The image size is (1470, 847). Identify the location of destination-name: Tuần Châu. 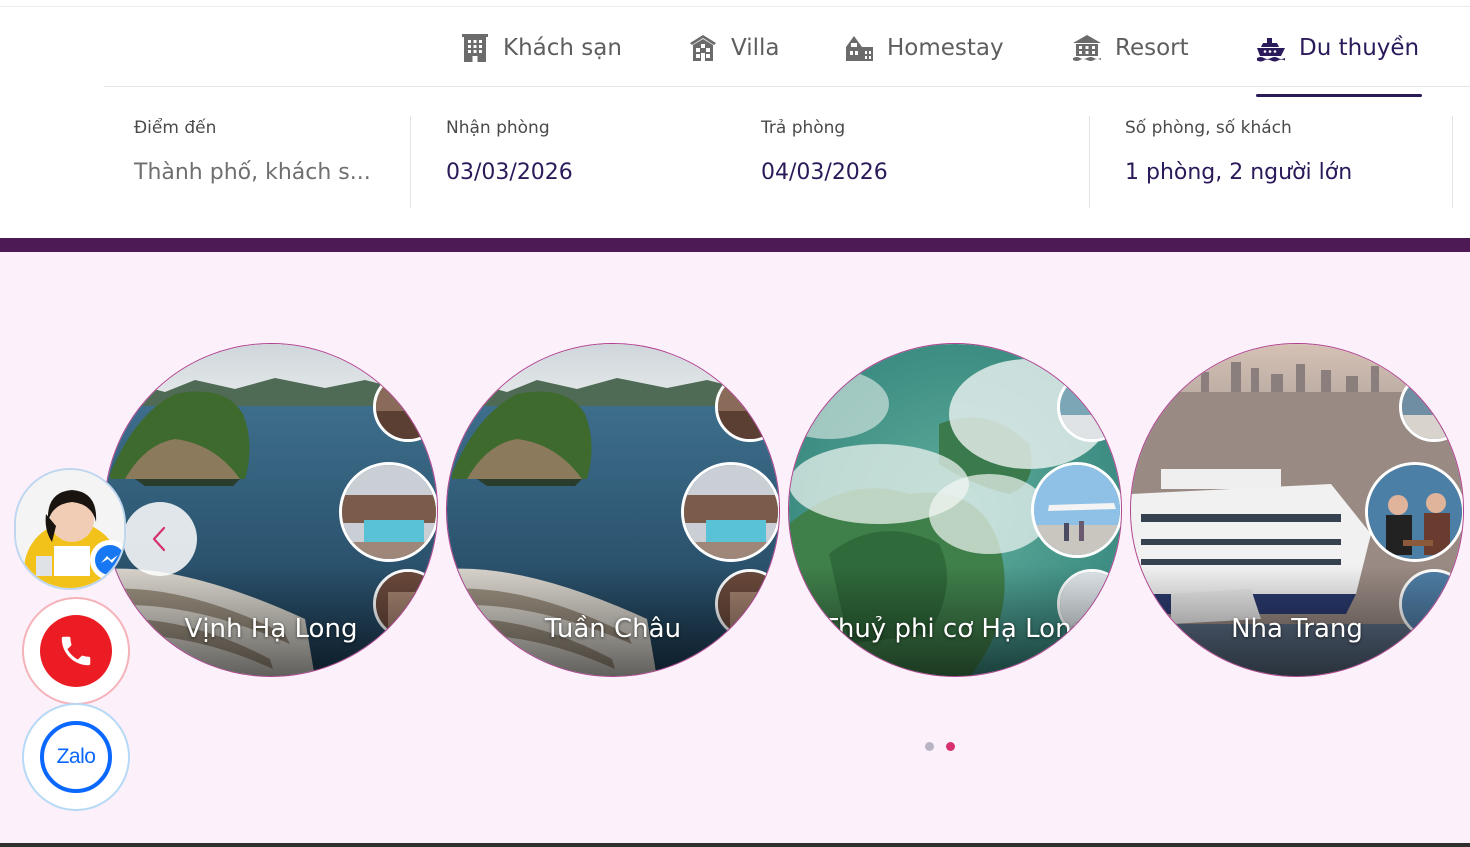
(613, 629).